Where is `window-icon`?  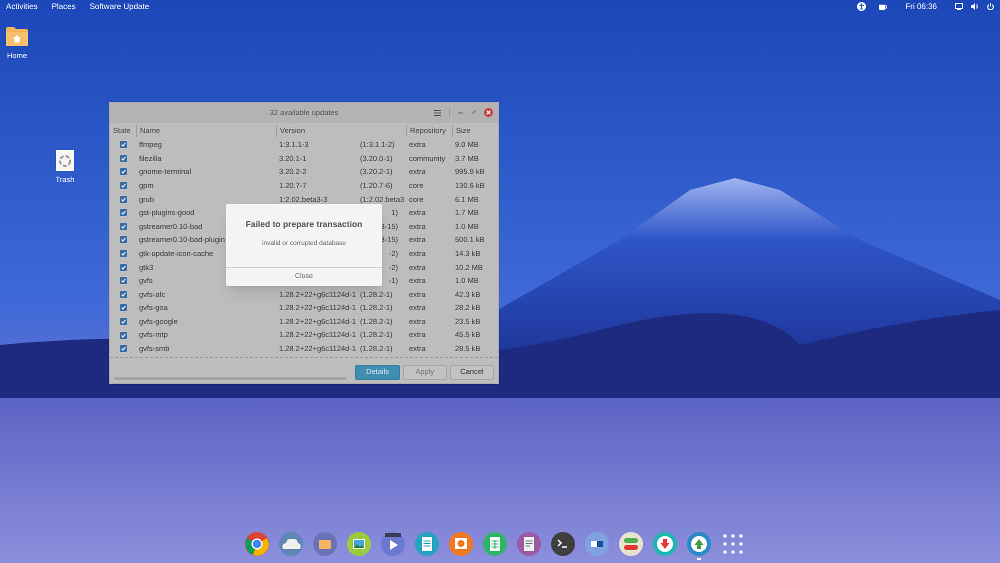
window-icon is located at coordinates (597, 544).